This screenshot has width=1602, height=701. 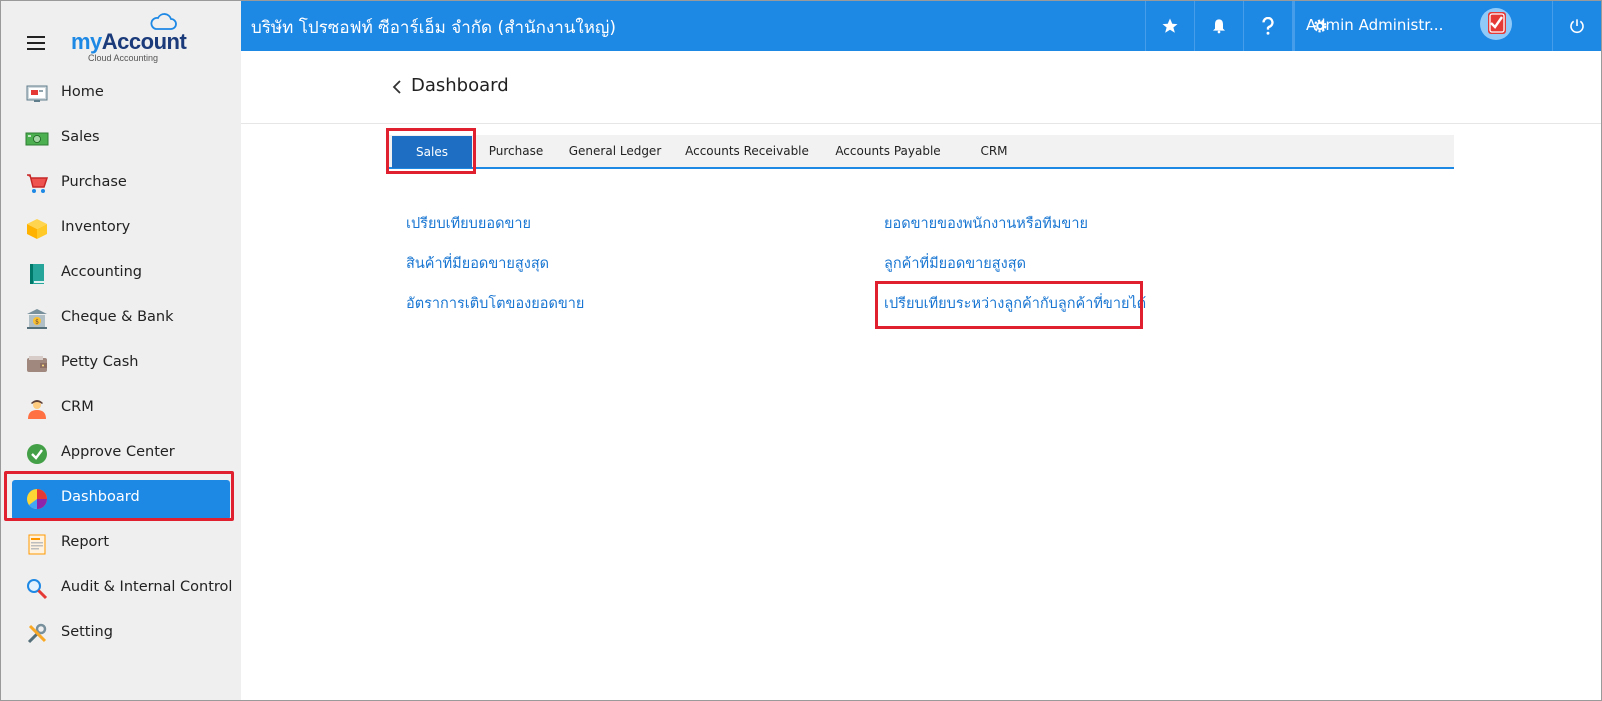 I want to click on sidebar-item-label: Cheque & Bank, so click(x=117, y=317).